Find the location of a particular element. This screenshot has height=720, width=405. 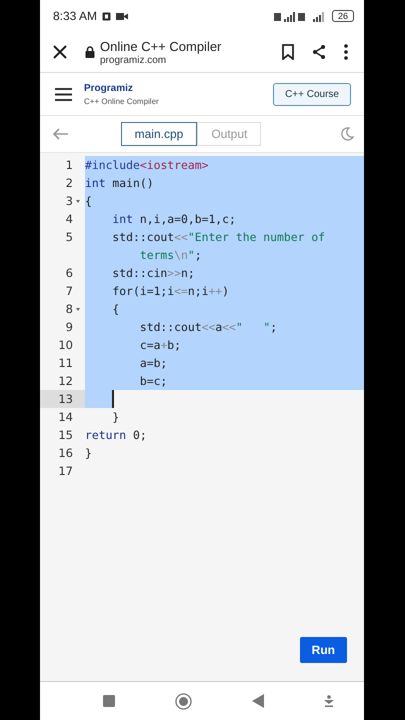

course-button: C++ Course is located at coordinates (312, 94).